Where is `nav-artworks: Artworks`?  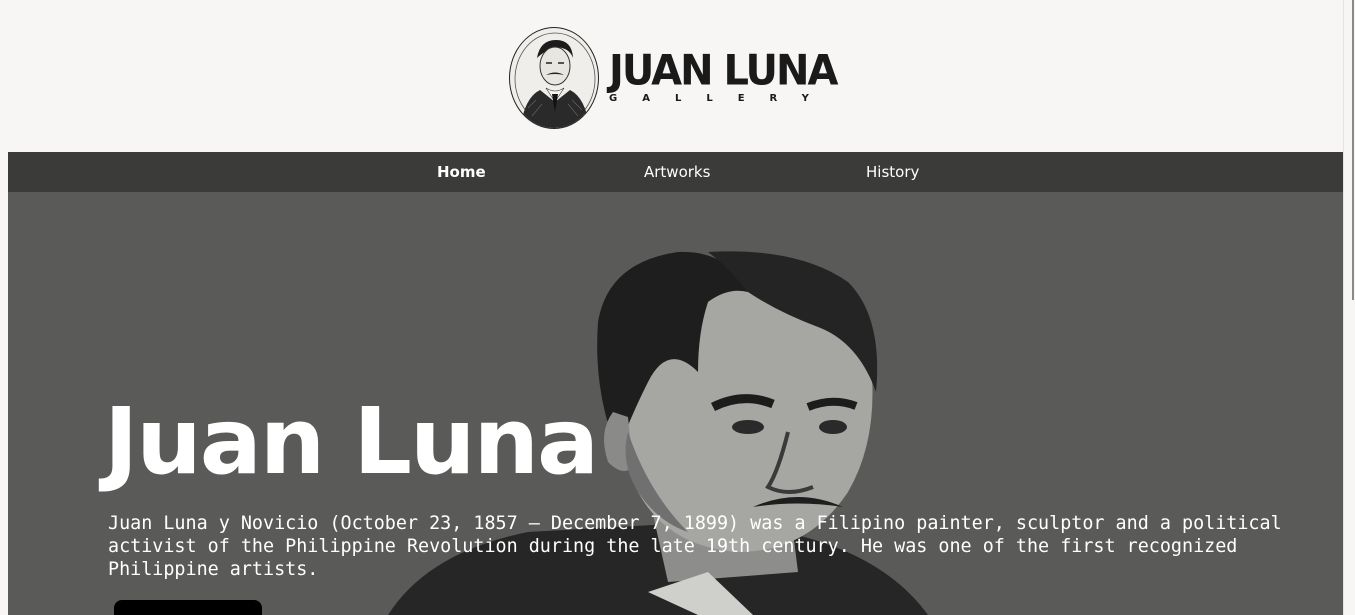 nav-artworks: Artworks is located at coordinates (677, 172).